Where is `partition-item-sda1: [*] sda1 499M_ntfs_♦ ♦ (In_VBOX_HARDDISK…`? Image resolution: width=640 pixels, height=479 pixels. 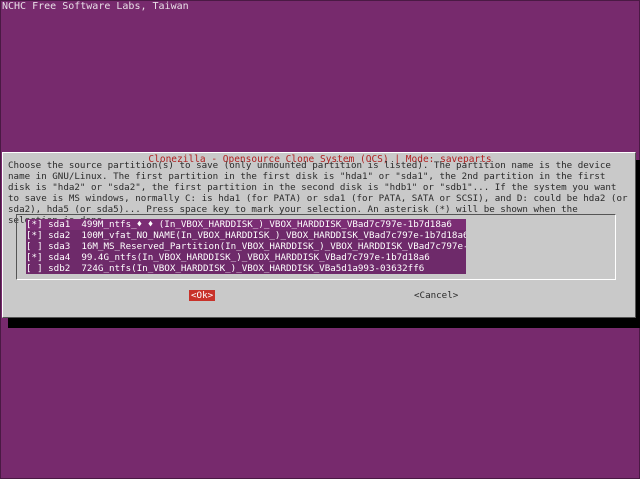
partition-item-sda1: [*] sda1 499M_ntfs_♦ ♦ (In_VBOX_HARDDISK… is located at coordinates (246, 224).